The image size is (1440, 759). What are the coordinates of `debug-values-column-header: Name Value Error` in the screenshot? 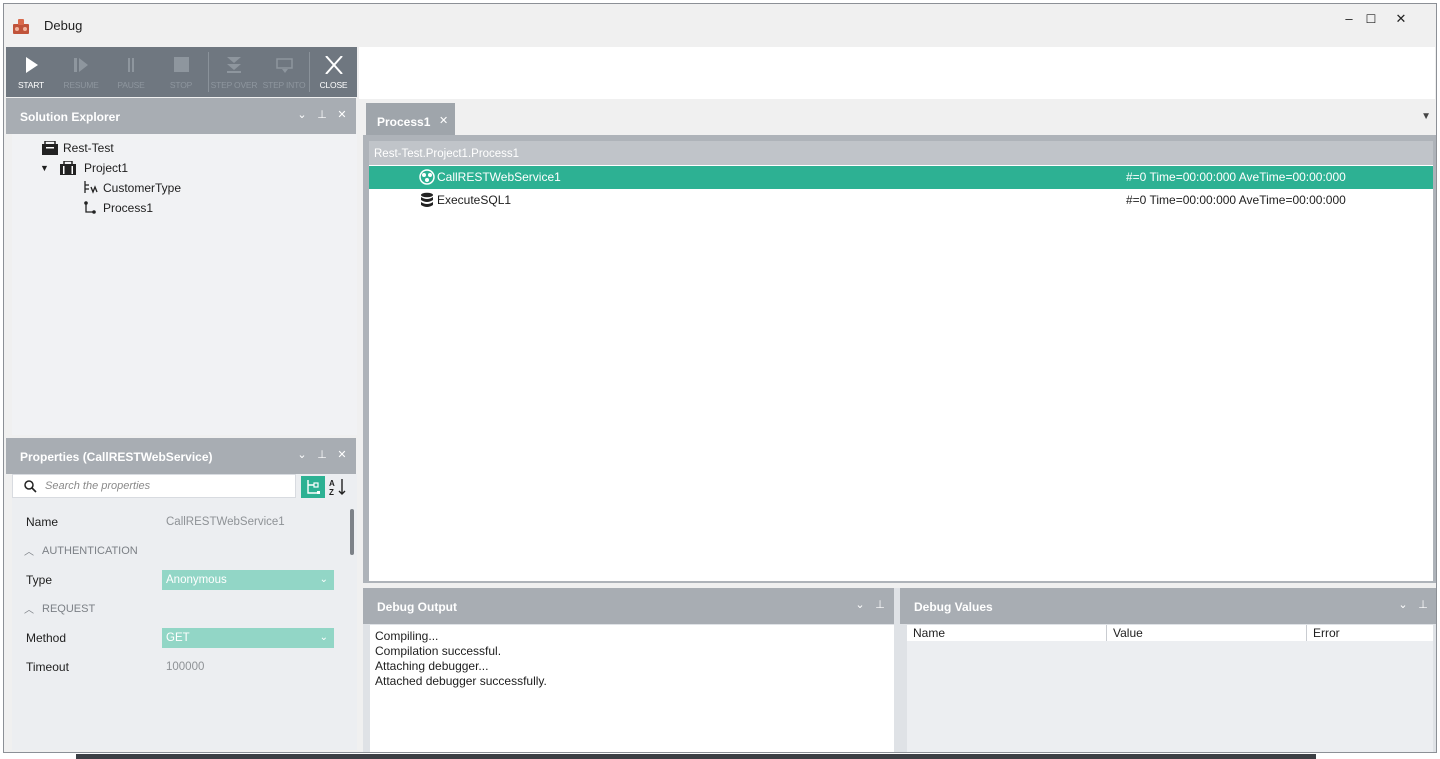 It's located at (1170, 633).